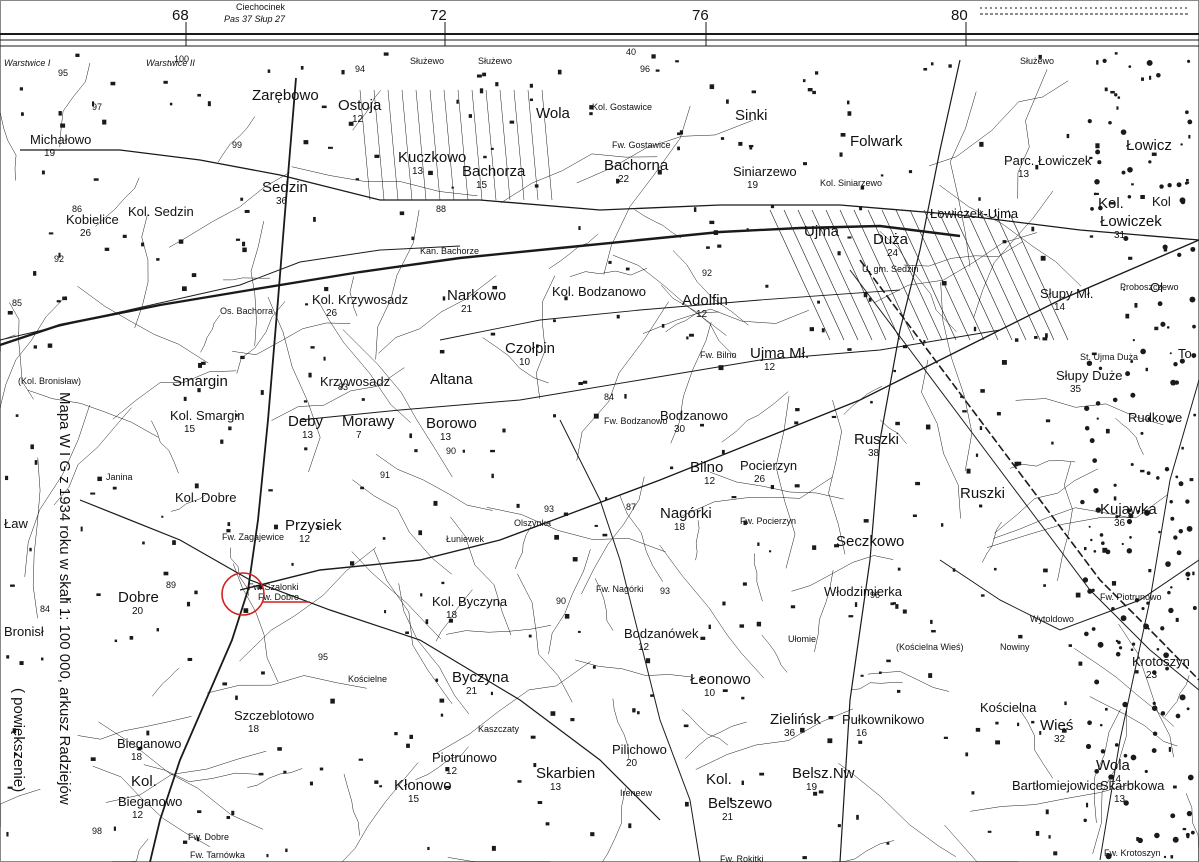  What do you see at coordinates (645, 69) in the screenshot?
I see `spot-height: 96` at bounding box center [645, 69].